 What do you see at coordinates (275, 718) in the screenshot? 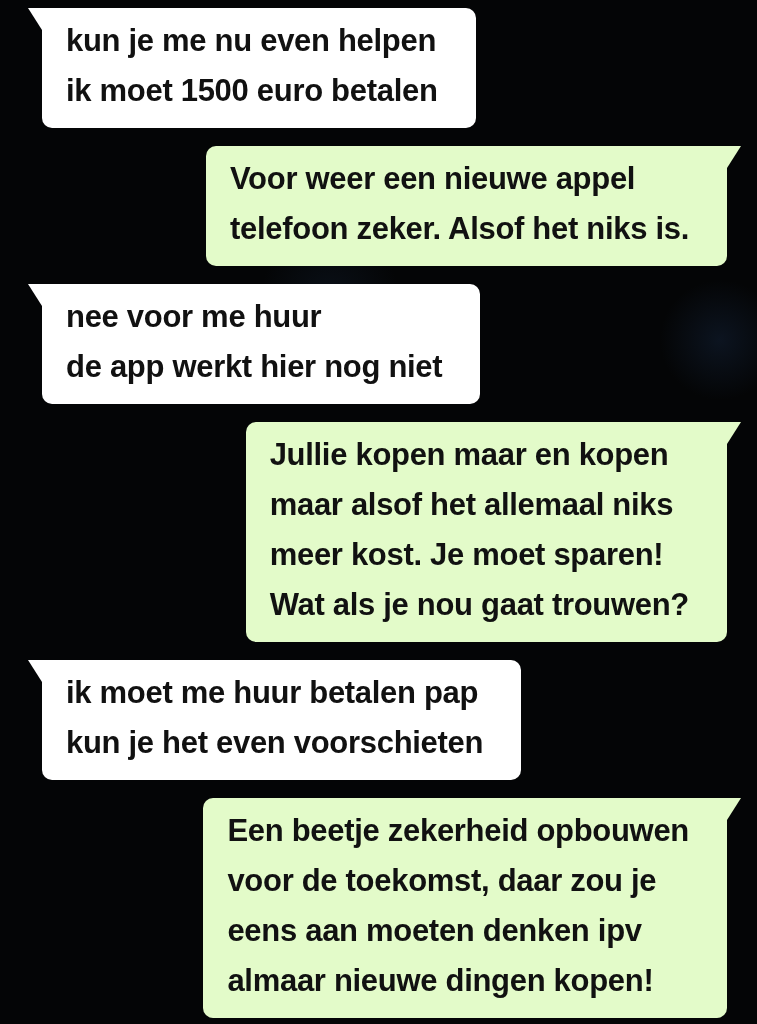
I see `message-text: ik moet me huur betalen pap kun je het even voorschieten` at bounding box center [275, 718].